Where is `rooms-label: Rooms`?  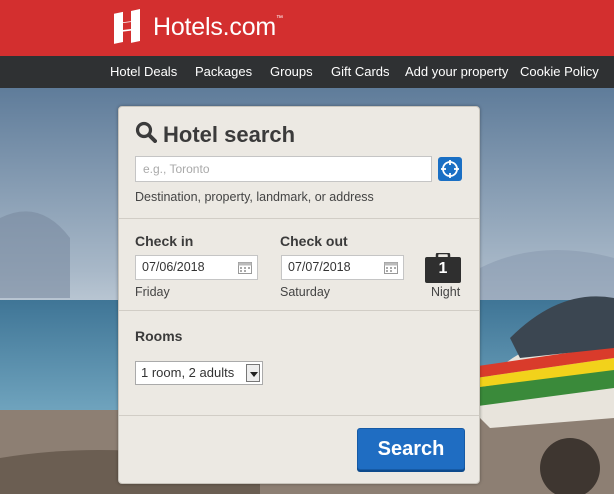
rooms-label: Rooms is located at coordinates (159, 336).